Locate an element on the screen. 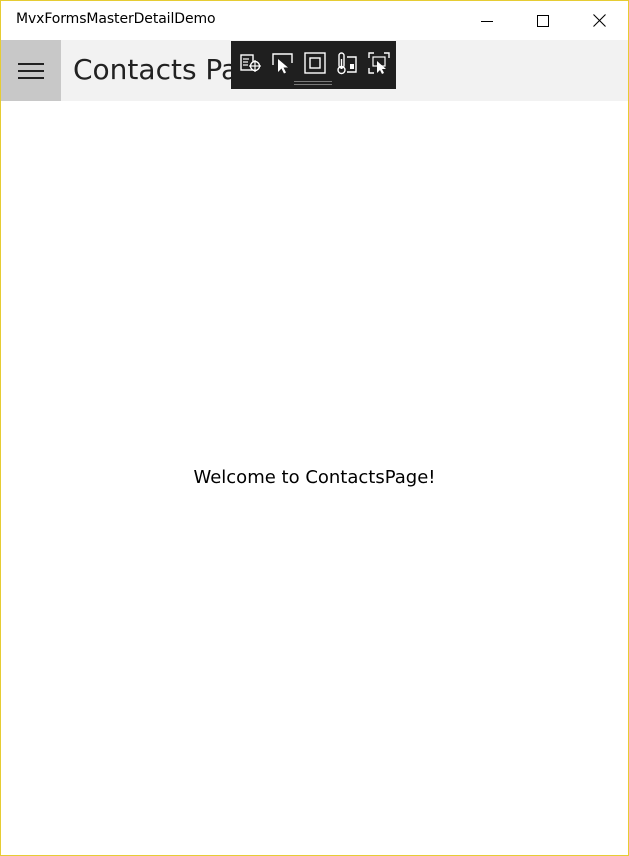 This screenshot has width=629, height=856. welcome-label: Welcome to ContactsPage! is located at coordinates (314, 477).